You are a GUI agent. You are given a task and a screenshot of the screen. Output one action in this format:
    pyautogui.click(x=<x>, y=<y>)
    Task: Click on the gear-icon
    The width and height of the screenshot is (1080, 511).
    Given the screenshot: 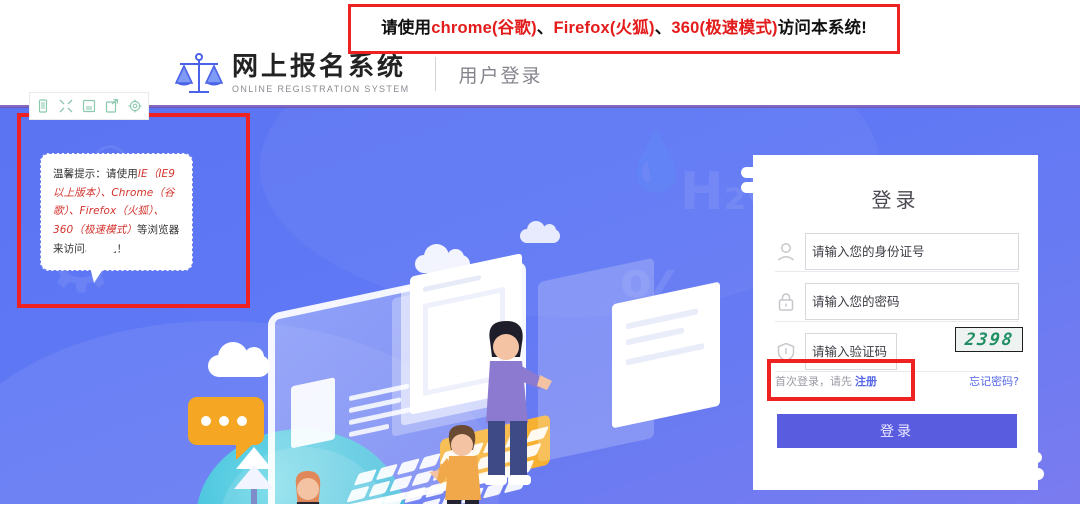 What is the action you would take?
    pyautogui.click(x=135, y=106)
    